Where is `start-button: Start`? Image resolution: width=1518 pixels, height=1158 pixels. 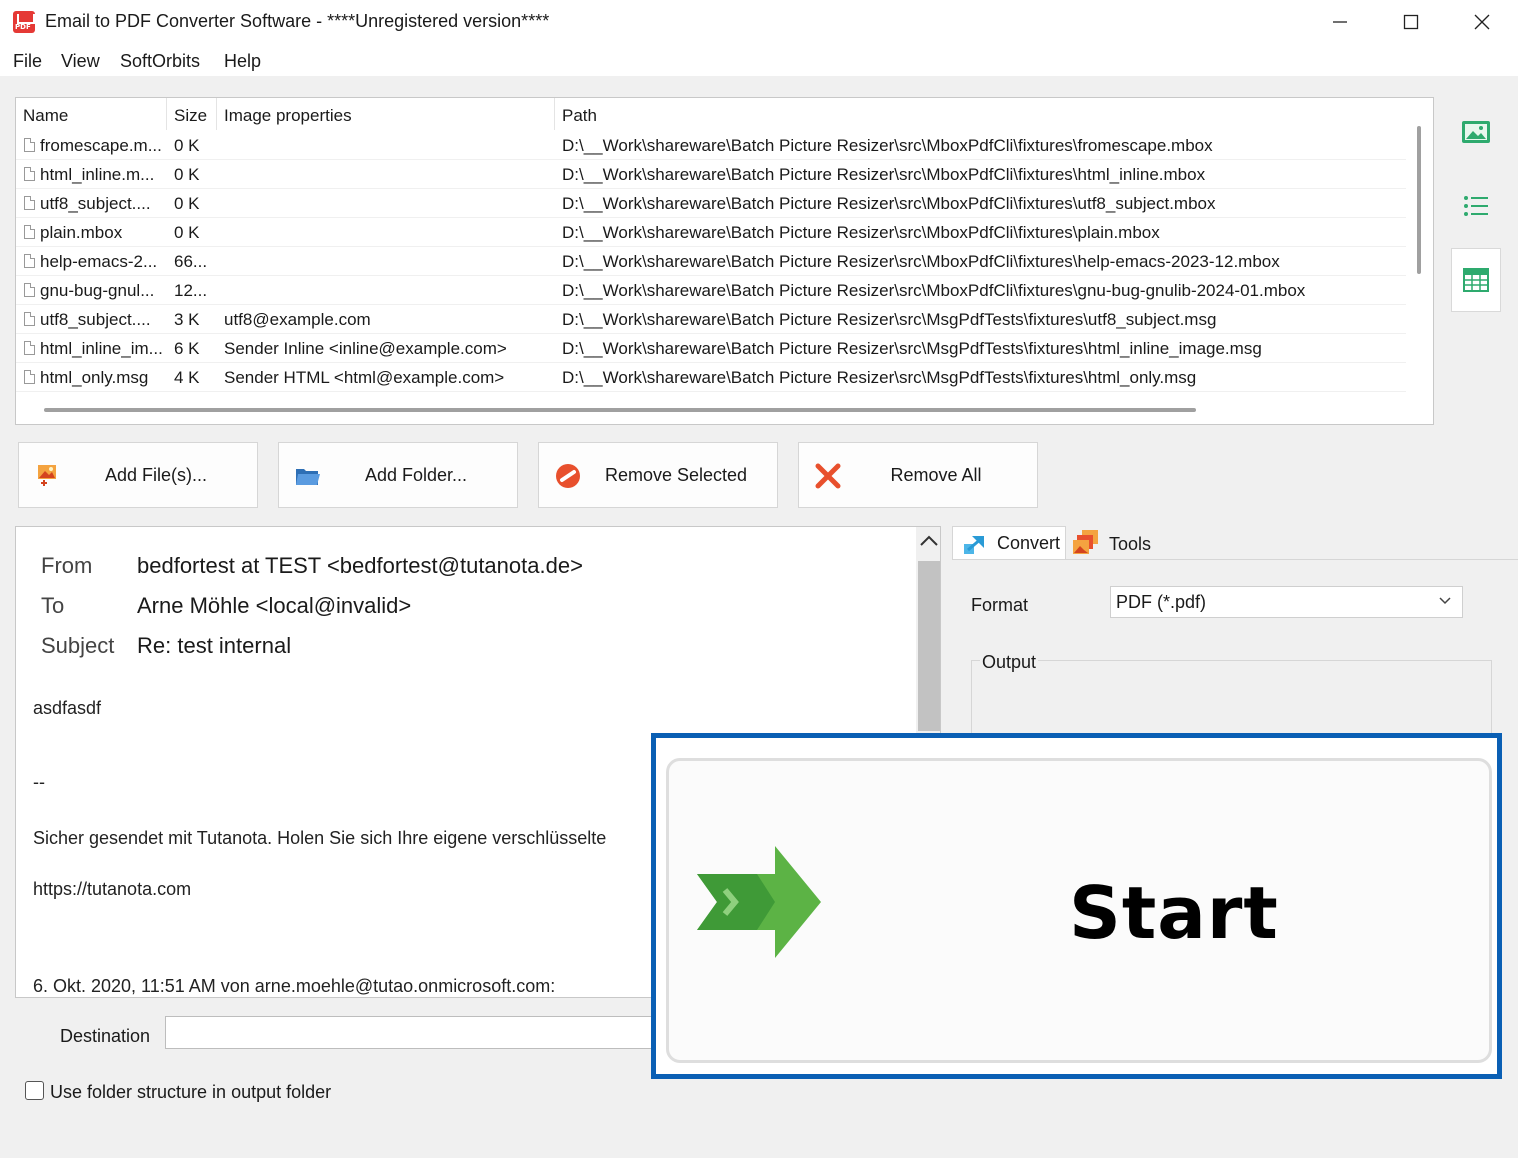 start-button: Start is located at coordinates (1079, 910).